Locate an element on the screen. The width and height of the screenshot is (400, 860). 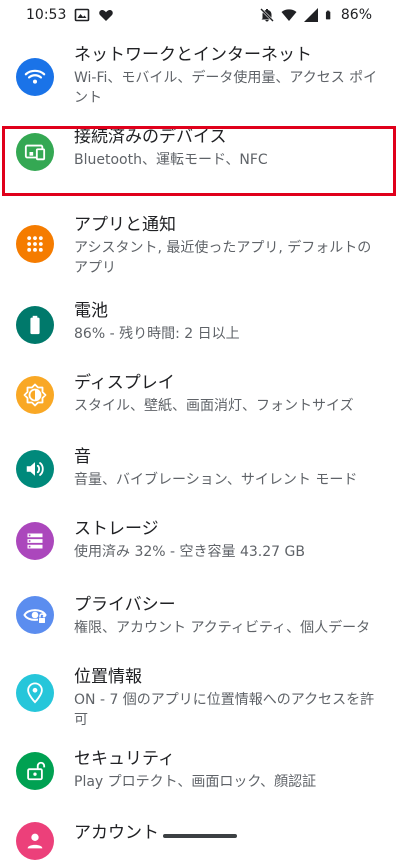
battery-percentage: 86% is located at coordinates (356, 15).